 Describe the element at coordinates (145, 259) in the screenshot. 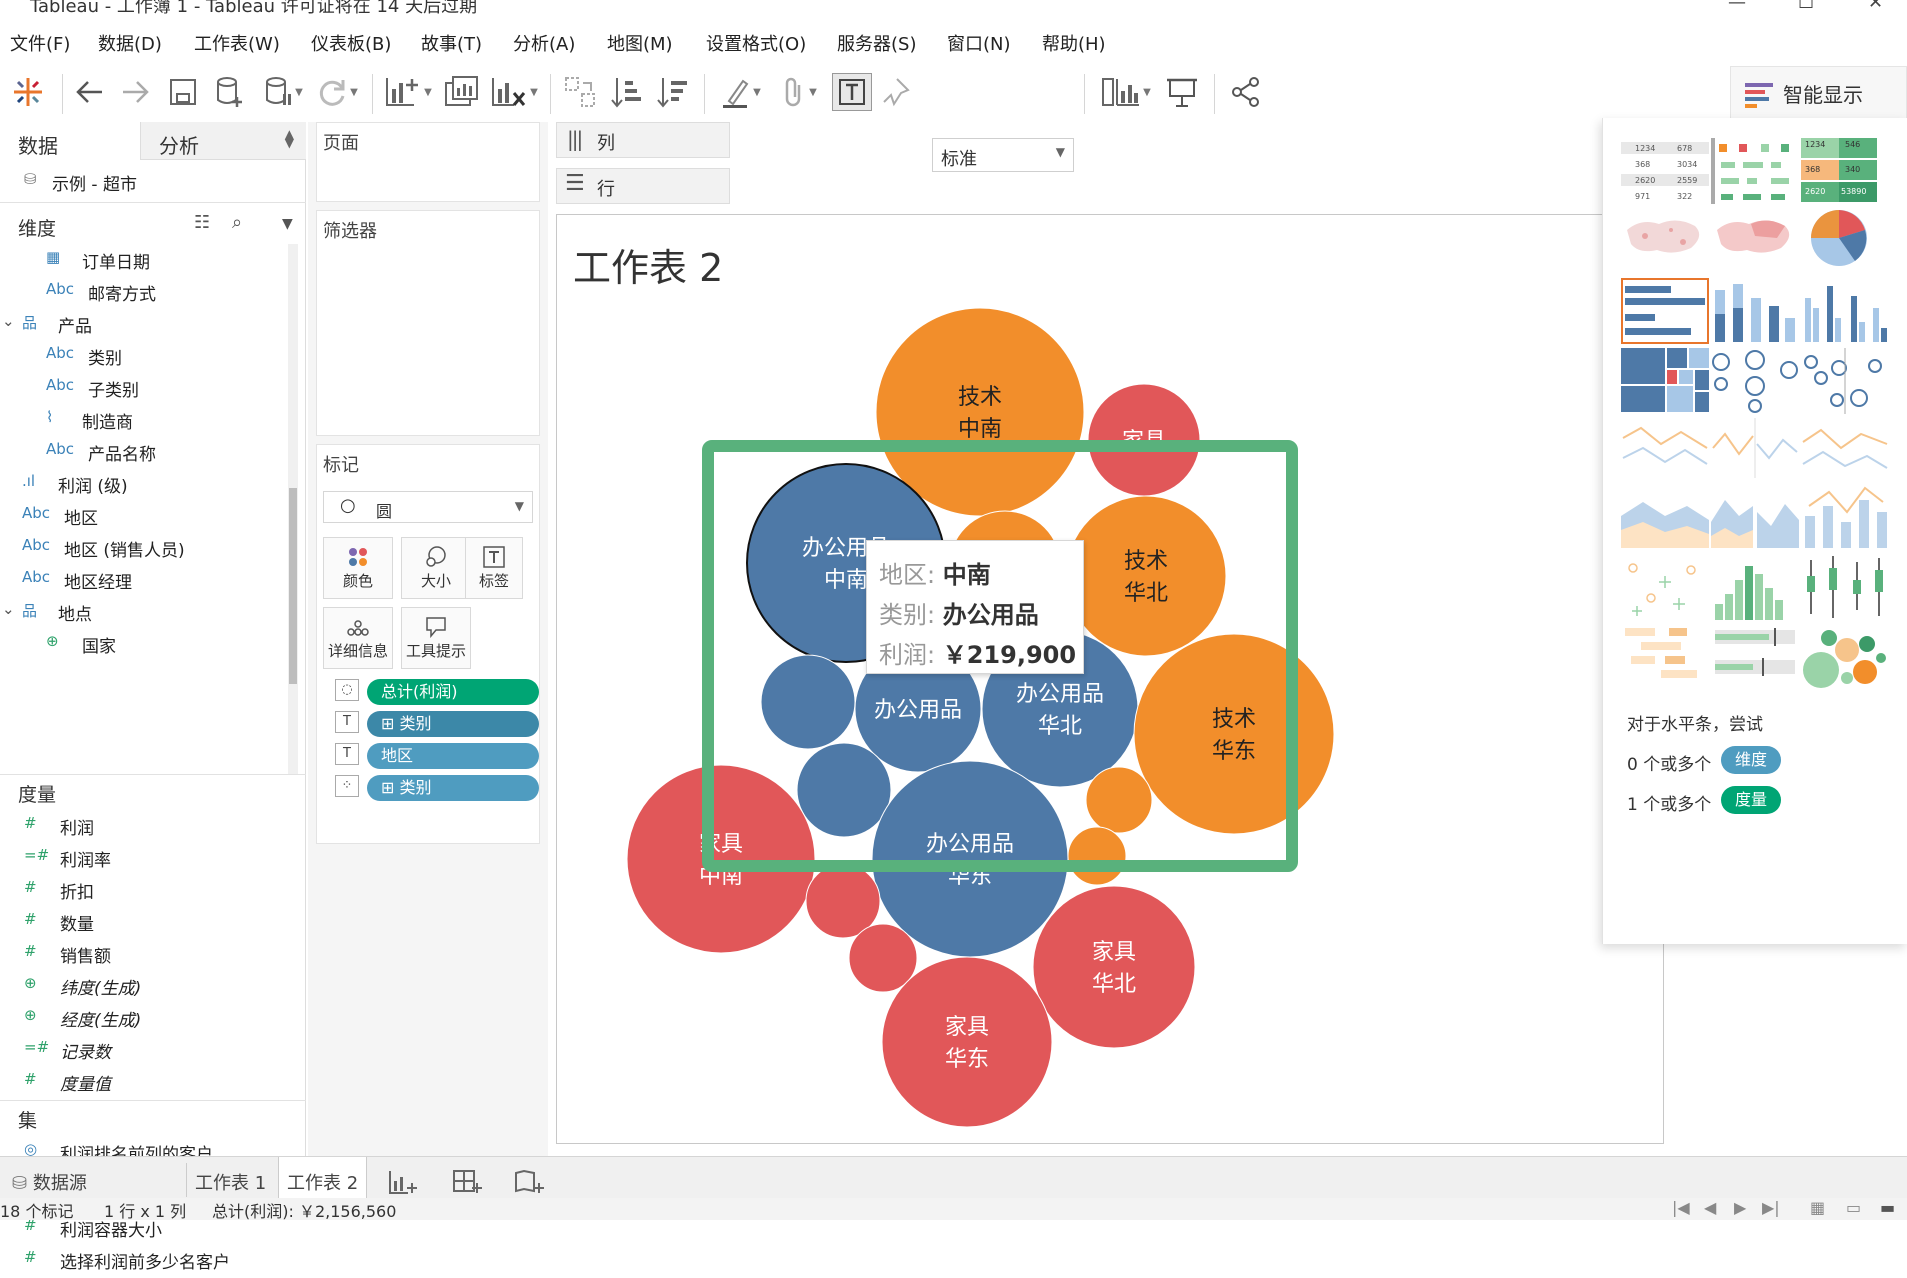

I see `dimension-field: ▦ 订单日期` at that location.